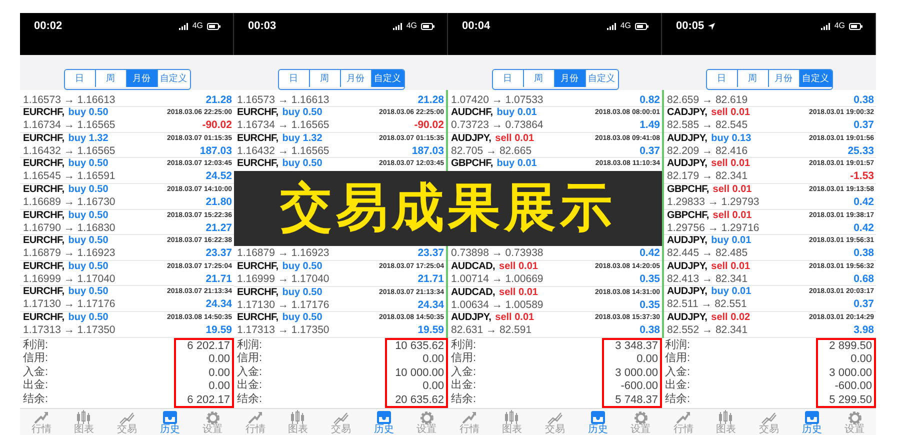 This screenshot has height=435, width=900. I want to click on price-range: 1.29756 → 1.29716, so click(713, 228).